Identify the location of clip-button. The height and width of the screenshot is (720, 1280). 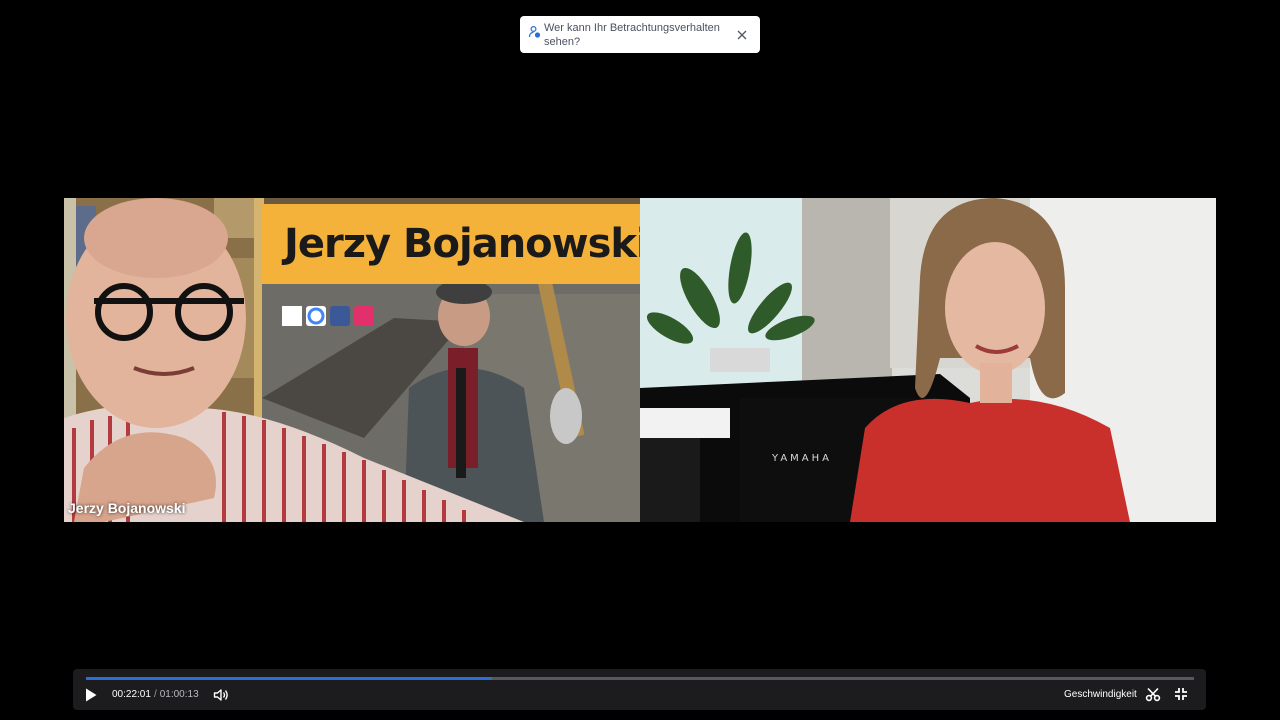
(1153, 694).